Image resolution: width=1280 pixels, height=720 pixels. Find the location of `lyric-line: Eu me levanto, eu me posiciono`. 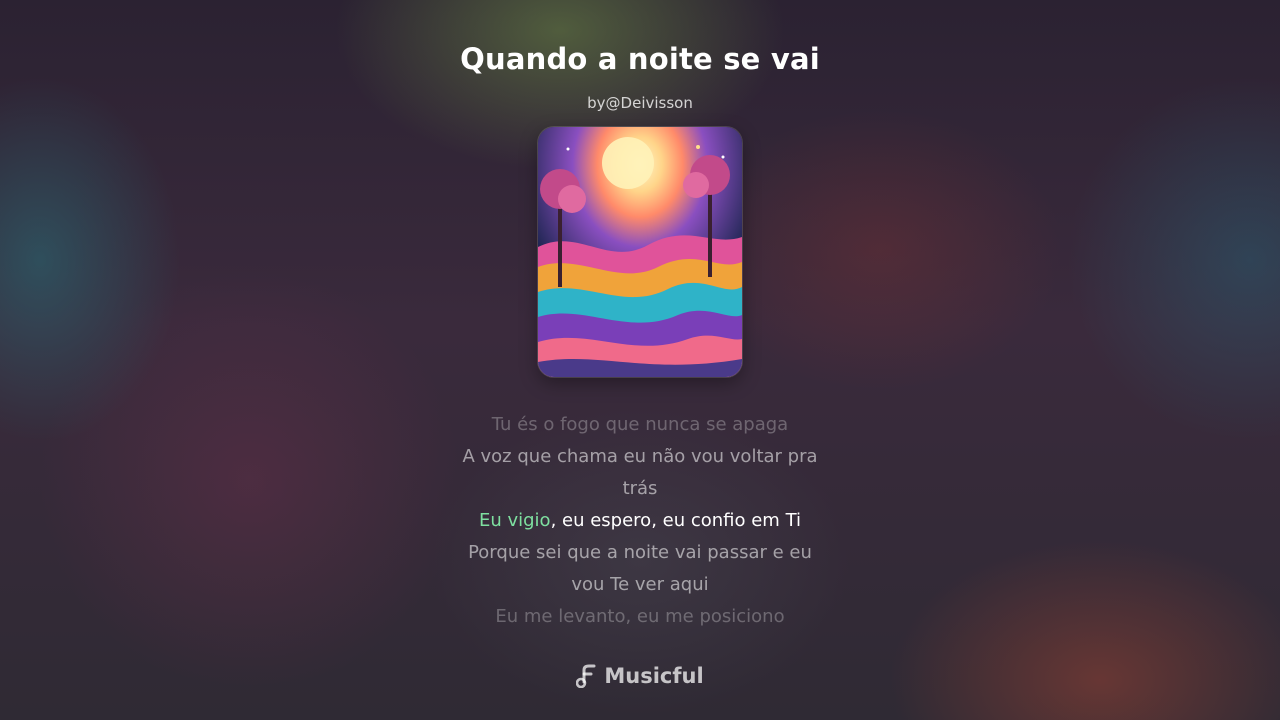

lyric-line: Eu me levanto, eu me posiciono is located at coordinates (640, 617).